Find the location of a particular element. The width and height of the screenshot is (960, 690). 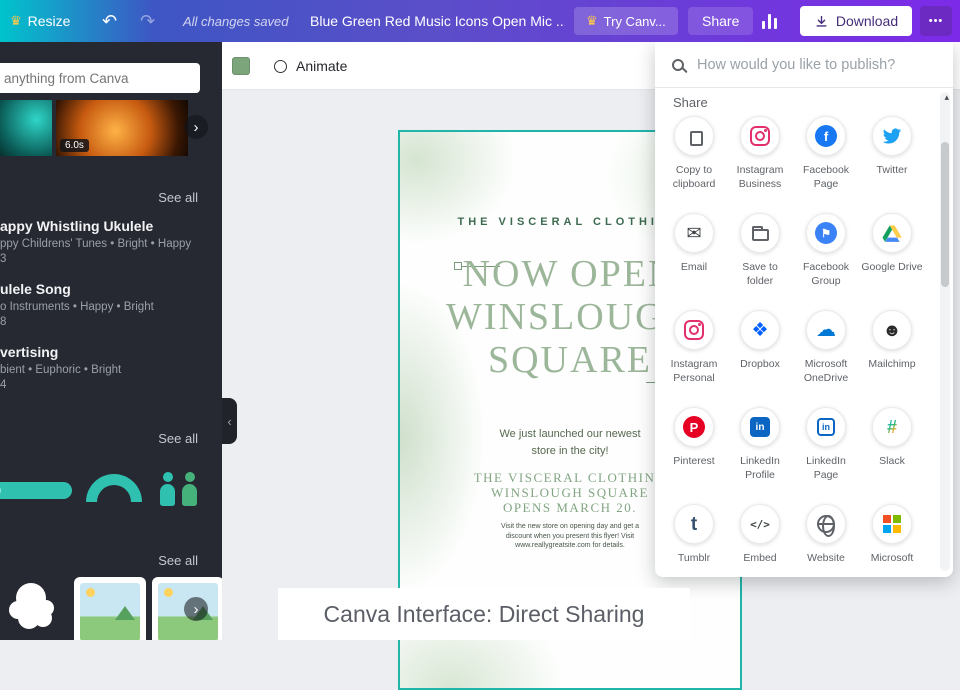

share-option-microsoft: Microsoft is located at coordinates (892, 540).